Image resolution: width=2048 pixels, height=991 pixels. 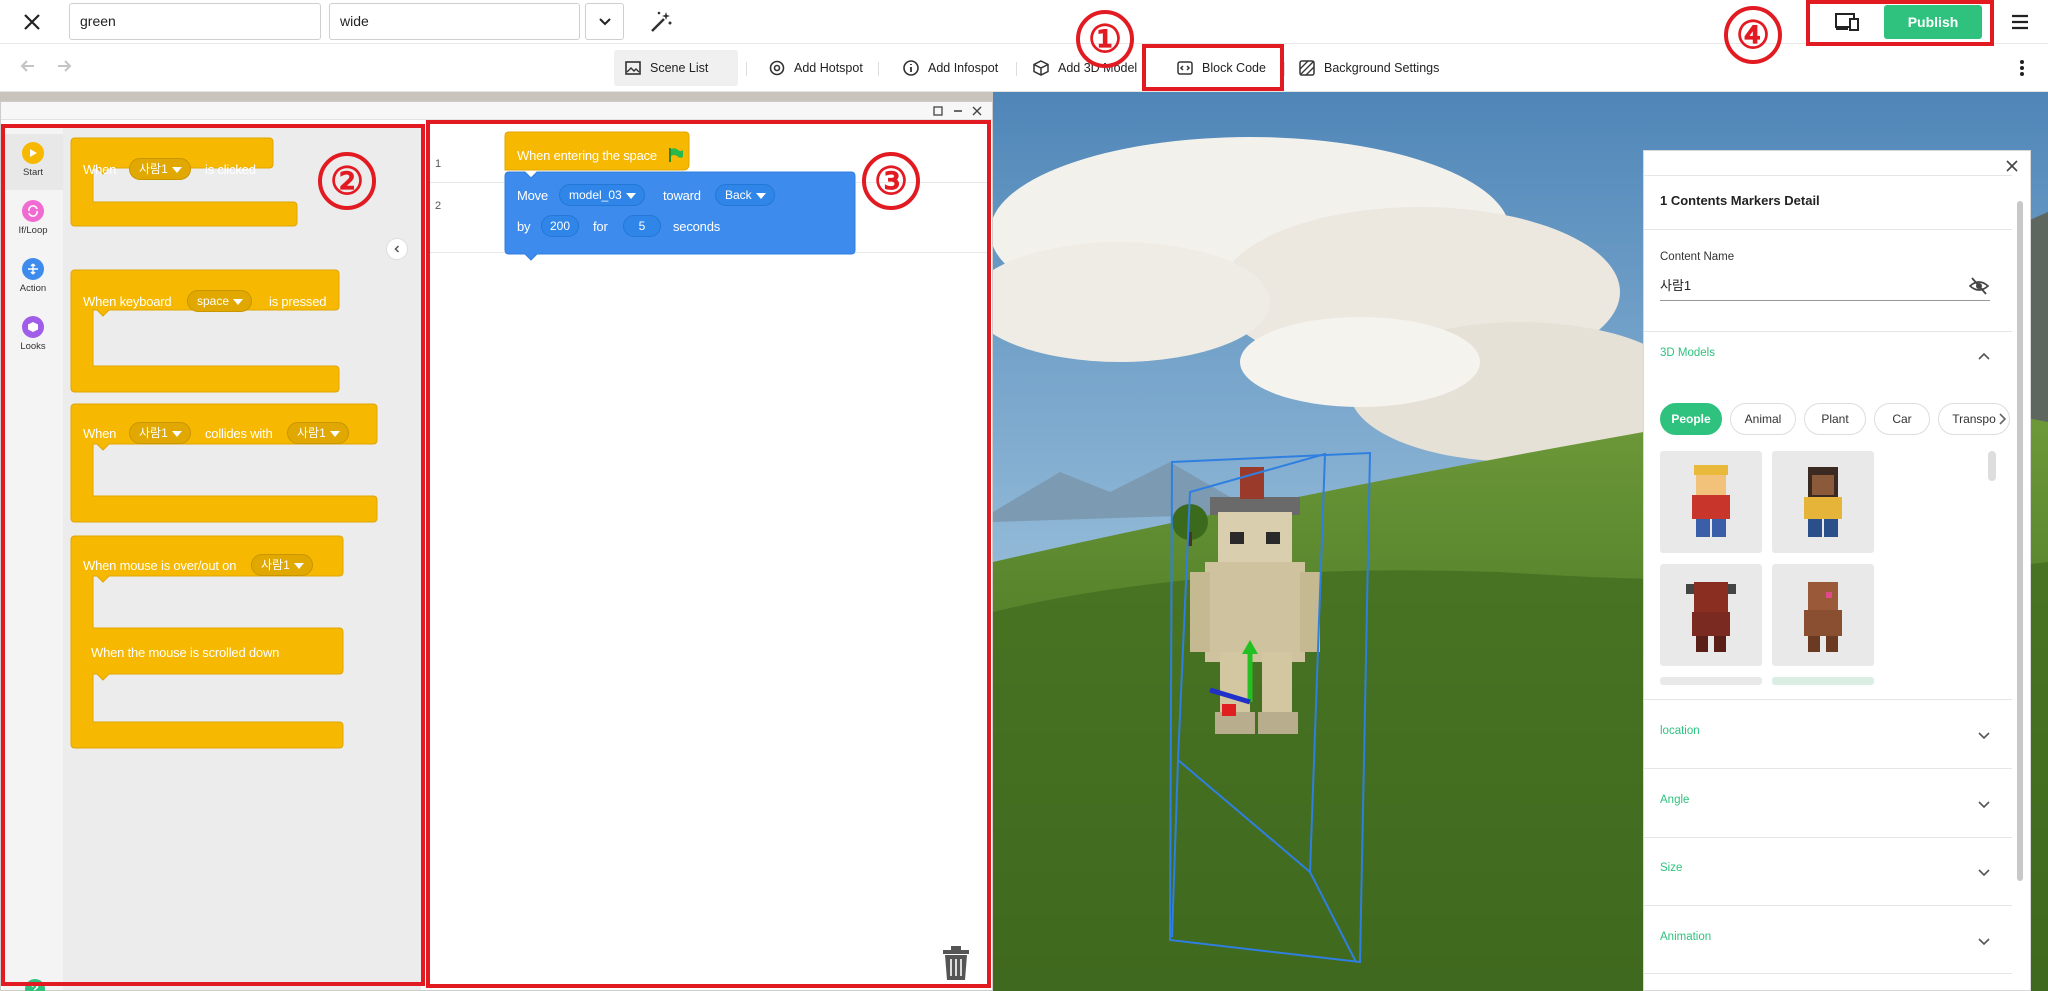 I want to click on angle-accordion-header: Angle, so click(x=1828, y=806).